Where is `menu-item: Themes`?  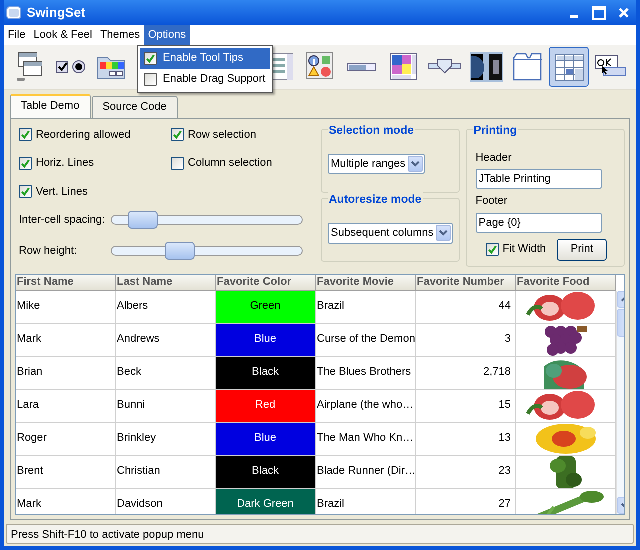 menu-item: Themes is located at coordinates (120, 35).